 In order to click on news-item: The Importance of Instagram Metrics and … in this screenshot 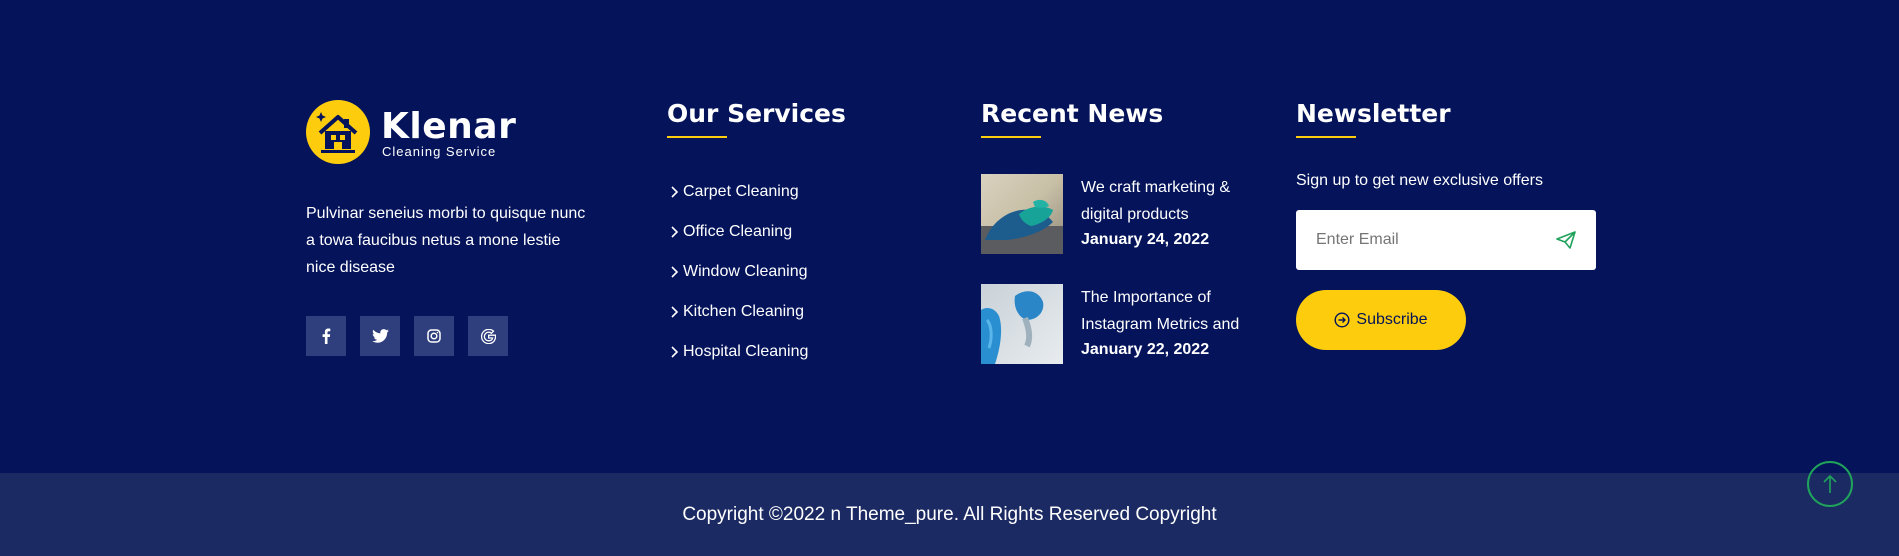, I will do `click(1126, 325)`.